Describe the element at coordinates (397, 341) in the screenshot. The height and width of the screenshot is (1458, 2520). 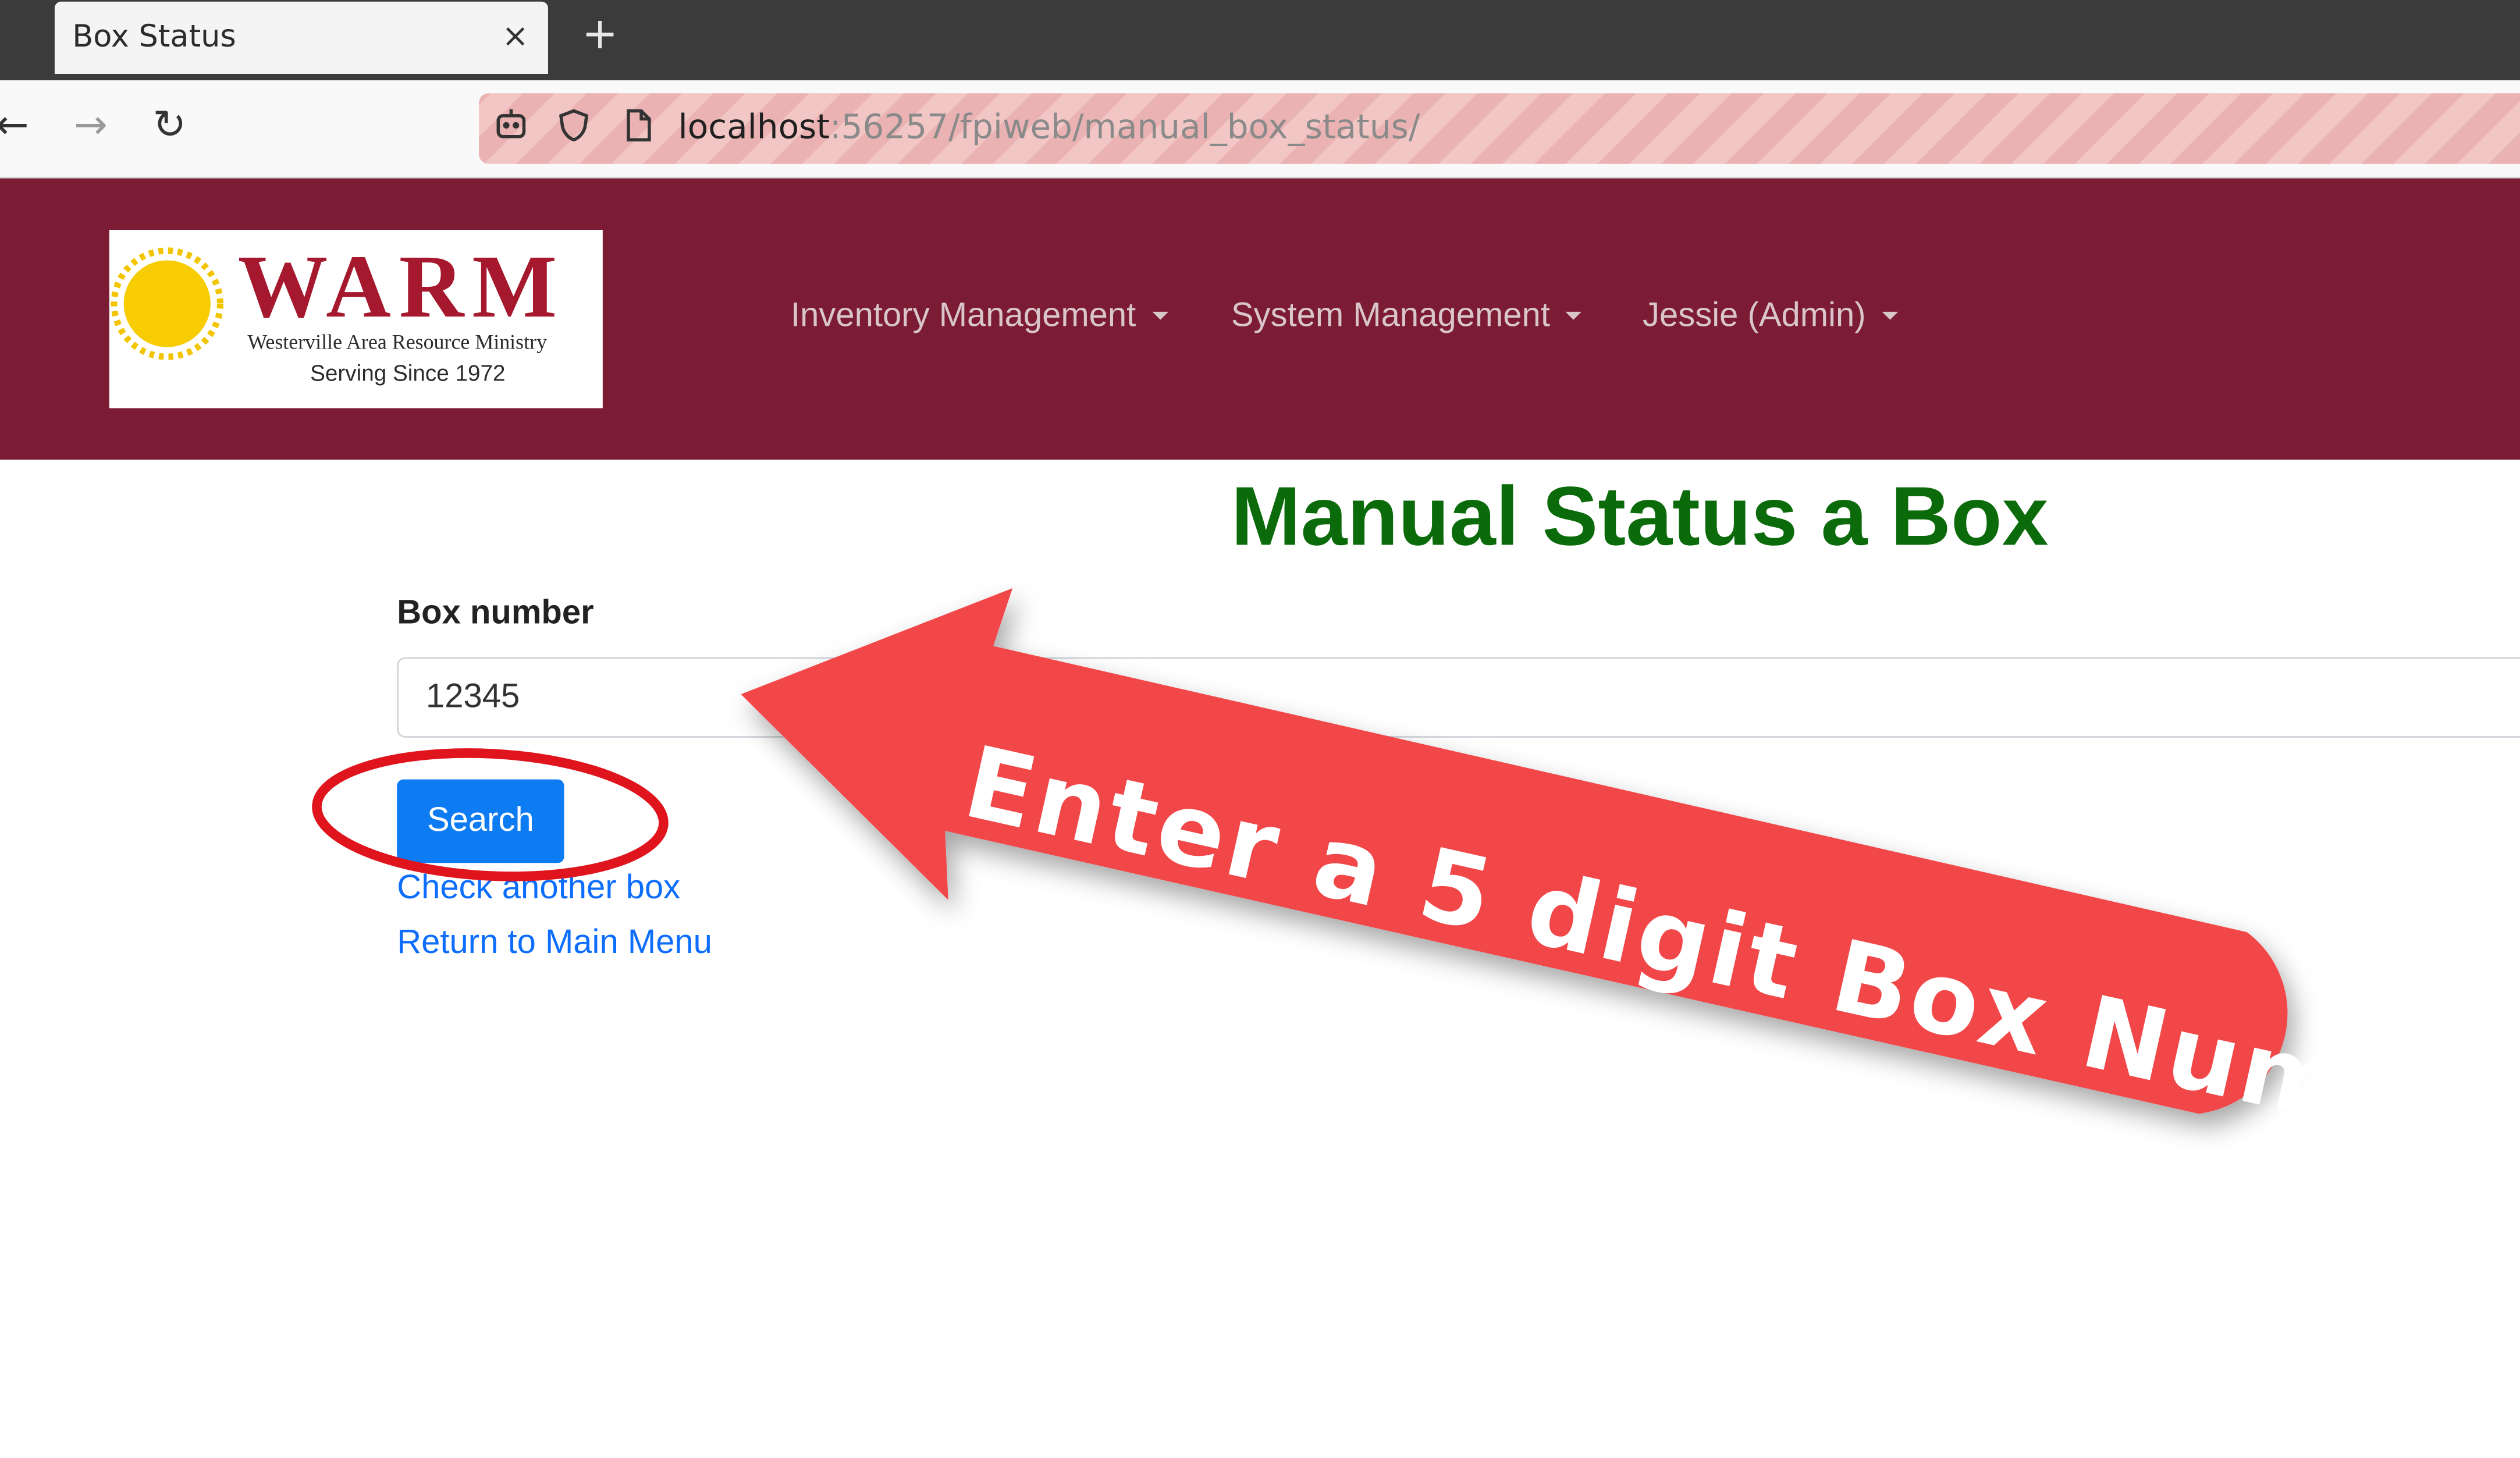
I see `logo-tagline: Westerville Area Resource Ministry` at that location.